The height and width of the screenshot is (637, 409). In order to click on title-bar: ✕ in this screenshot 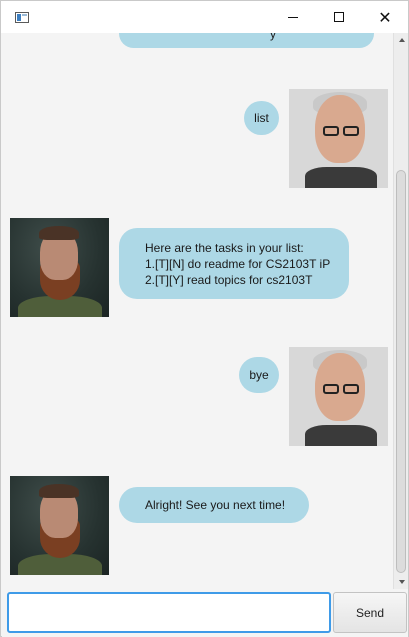, I will do `click(204, 17)`.